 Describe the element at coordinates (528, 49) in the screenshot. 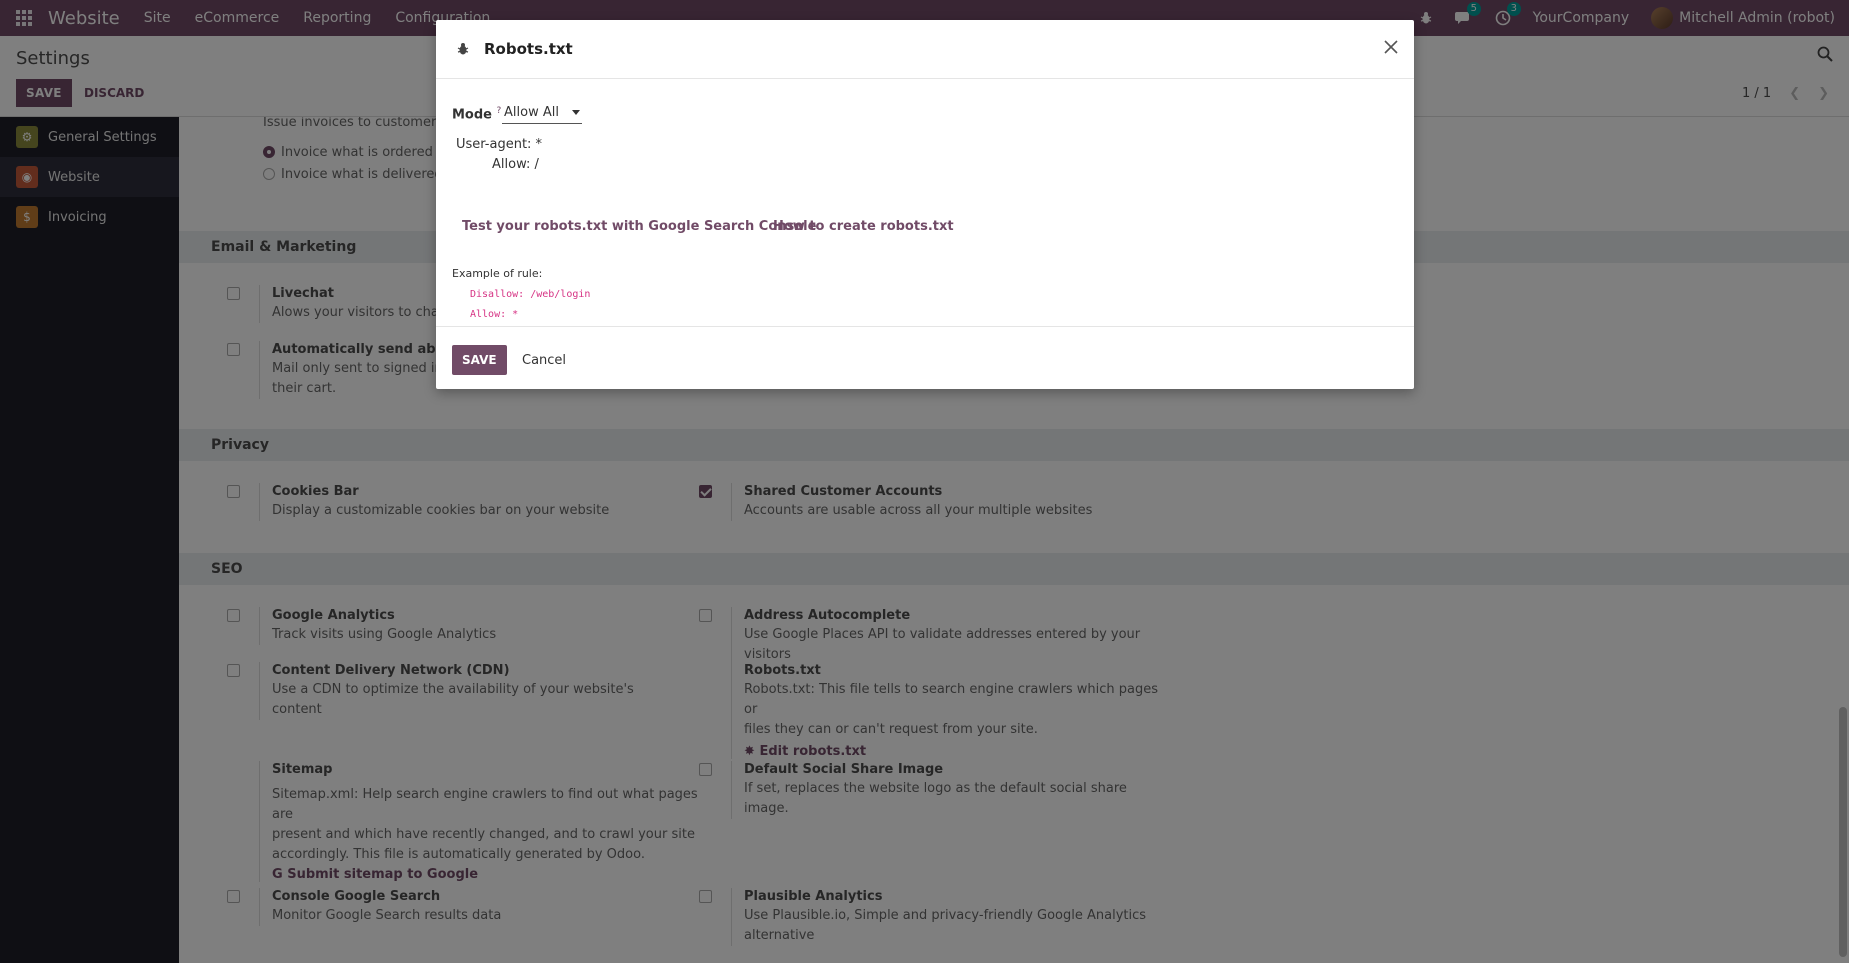

I see `dialog-title: Robots.txt` at that location.